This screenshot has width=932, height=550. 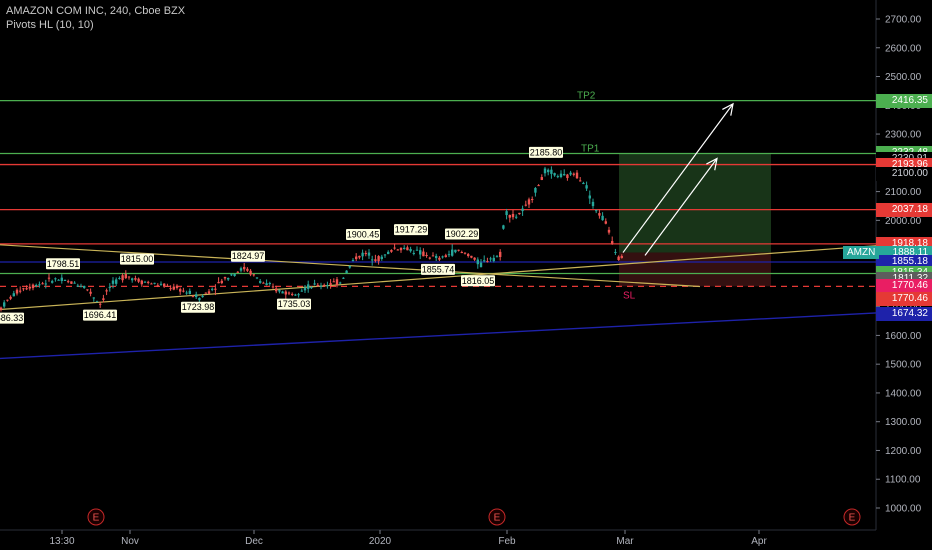 What do you see at coordinates (363, 234) in the screenshot?
I see `pivot-label-text: 1900.45` at bounding box center [363, 234].